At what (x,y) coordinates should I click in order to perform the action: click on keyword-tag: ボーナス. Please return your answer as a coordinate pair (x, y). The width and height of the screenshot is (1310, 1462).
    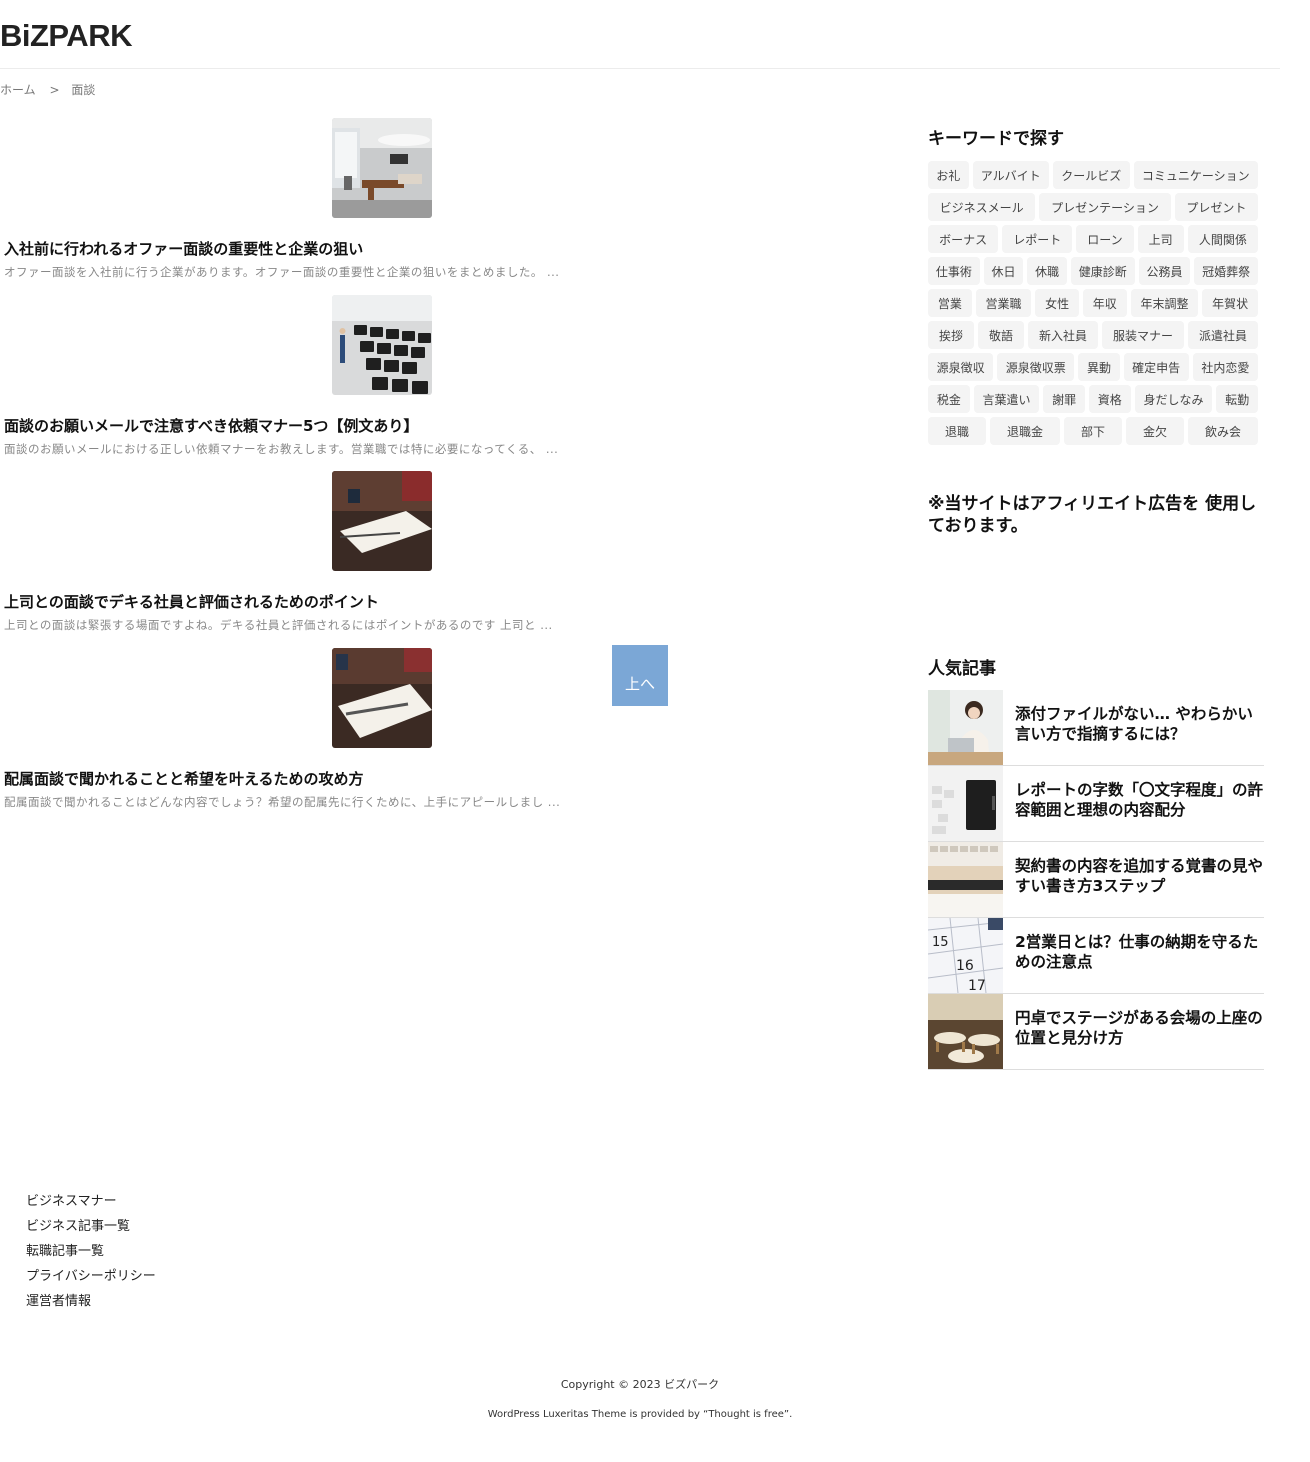
    Looking at the image, I should click on (963, 239).